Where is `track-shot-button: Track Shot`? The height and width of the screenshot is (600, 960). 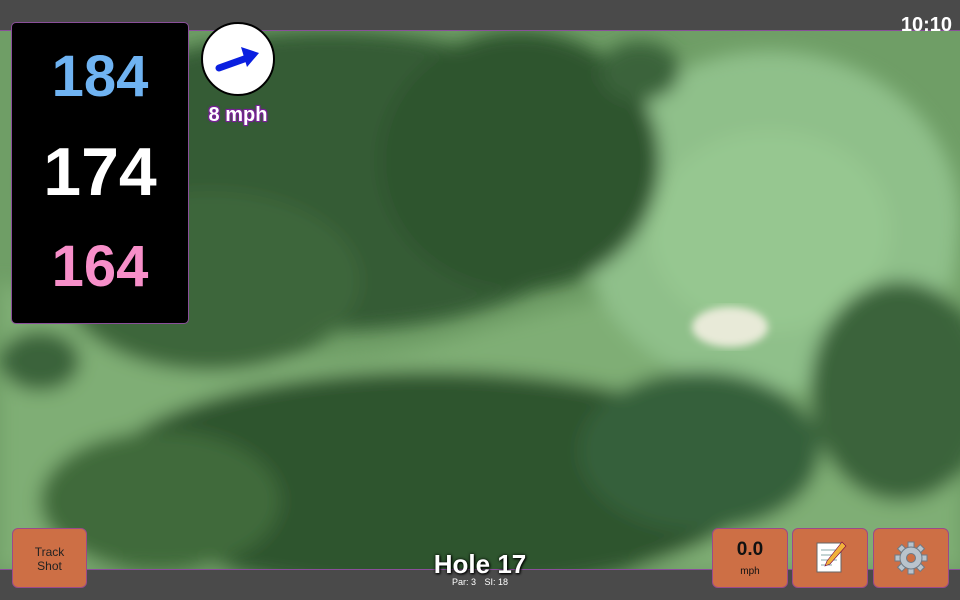 track-shot-button: Track Shot is located at coordinates (49, 558).